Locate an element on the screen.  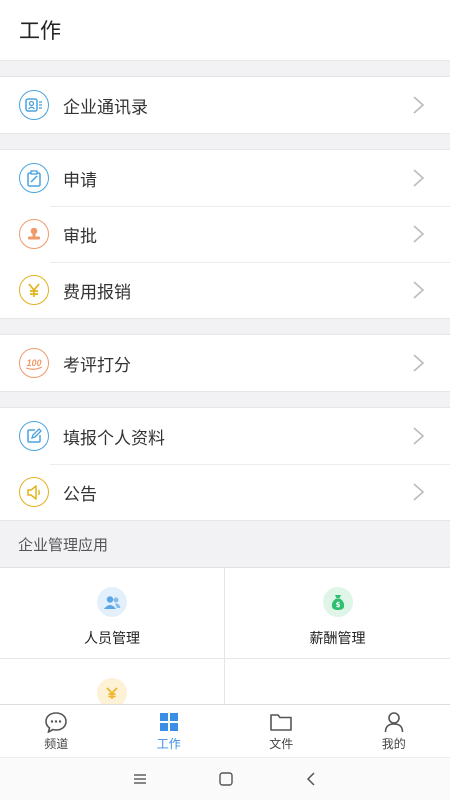
menu-item-expense: 费用报销 is located at coordinates (225, 290).